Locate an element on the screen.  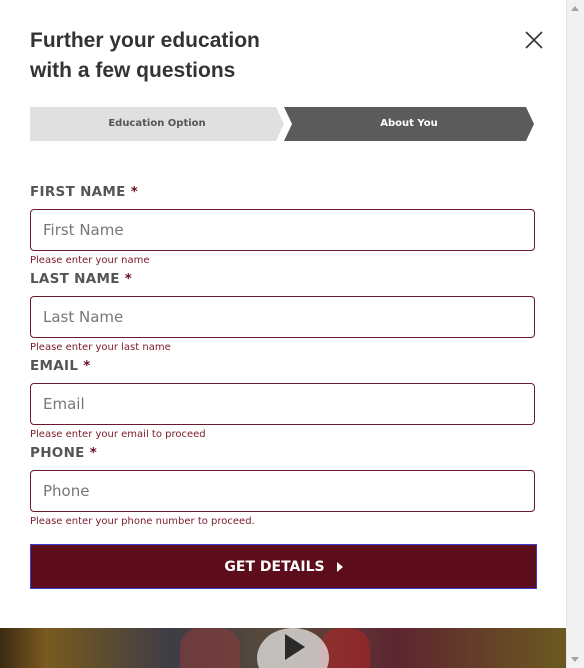
phone-label: PHONE * is located at coordinates (63, 453).